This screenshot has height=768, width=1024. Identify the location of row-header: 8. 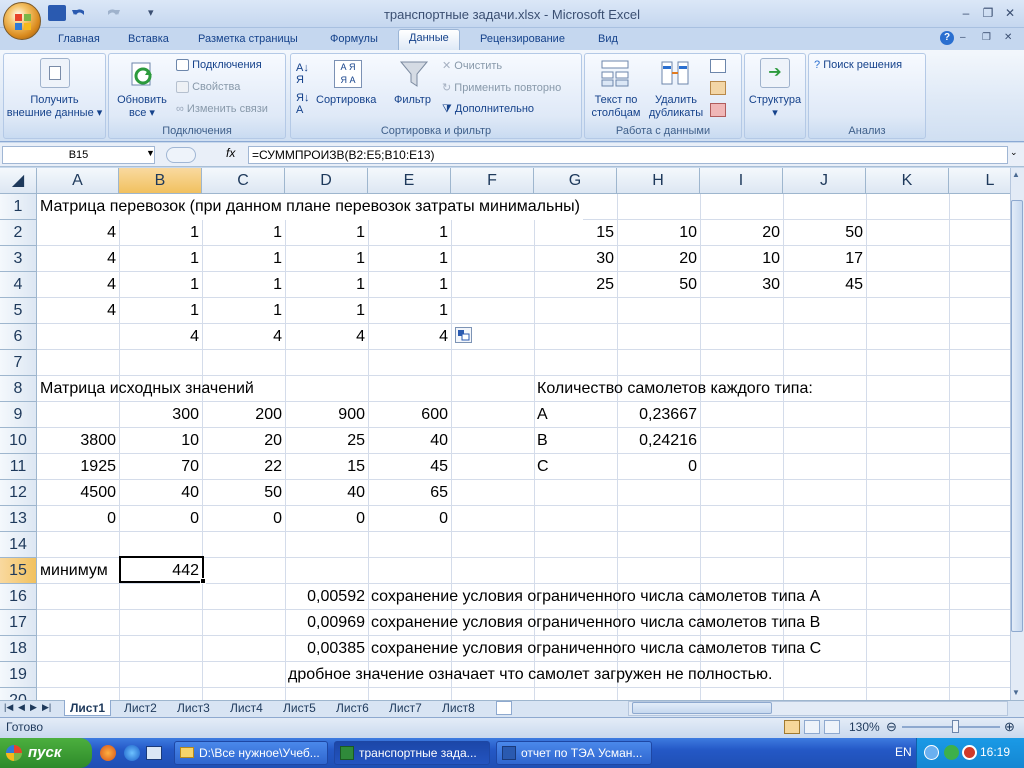
(18, 389).